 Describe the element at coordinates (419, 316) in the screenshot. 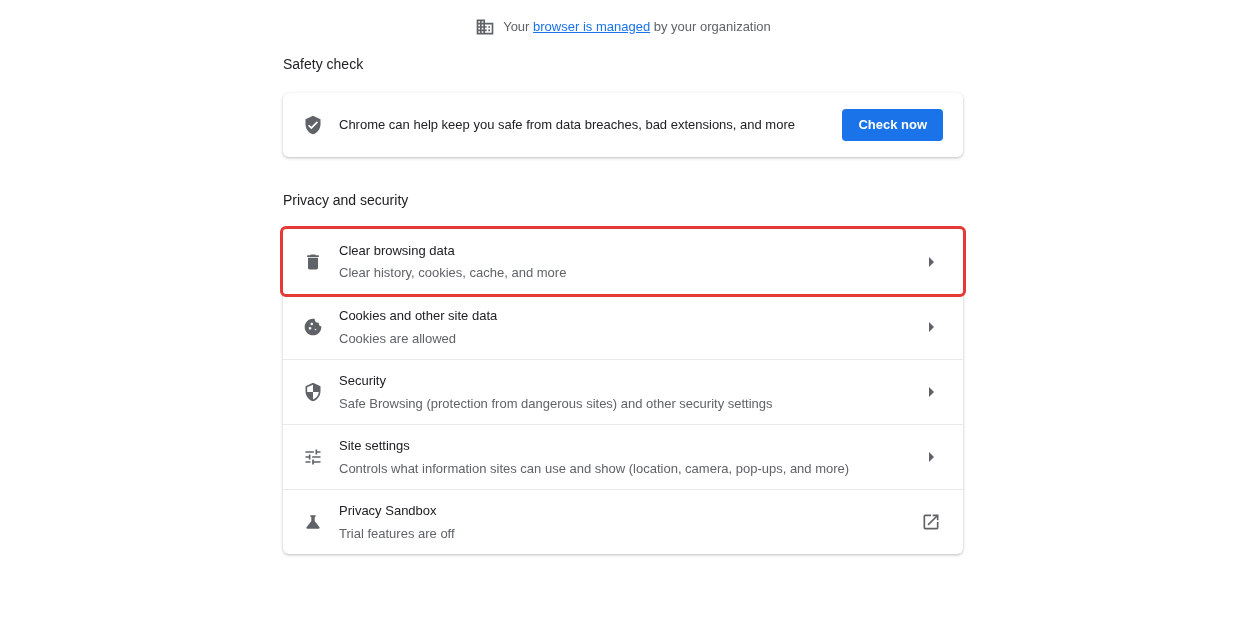

I see `row-title: Cookies and other site data` at that location.